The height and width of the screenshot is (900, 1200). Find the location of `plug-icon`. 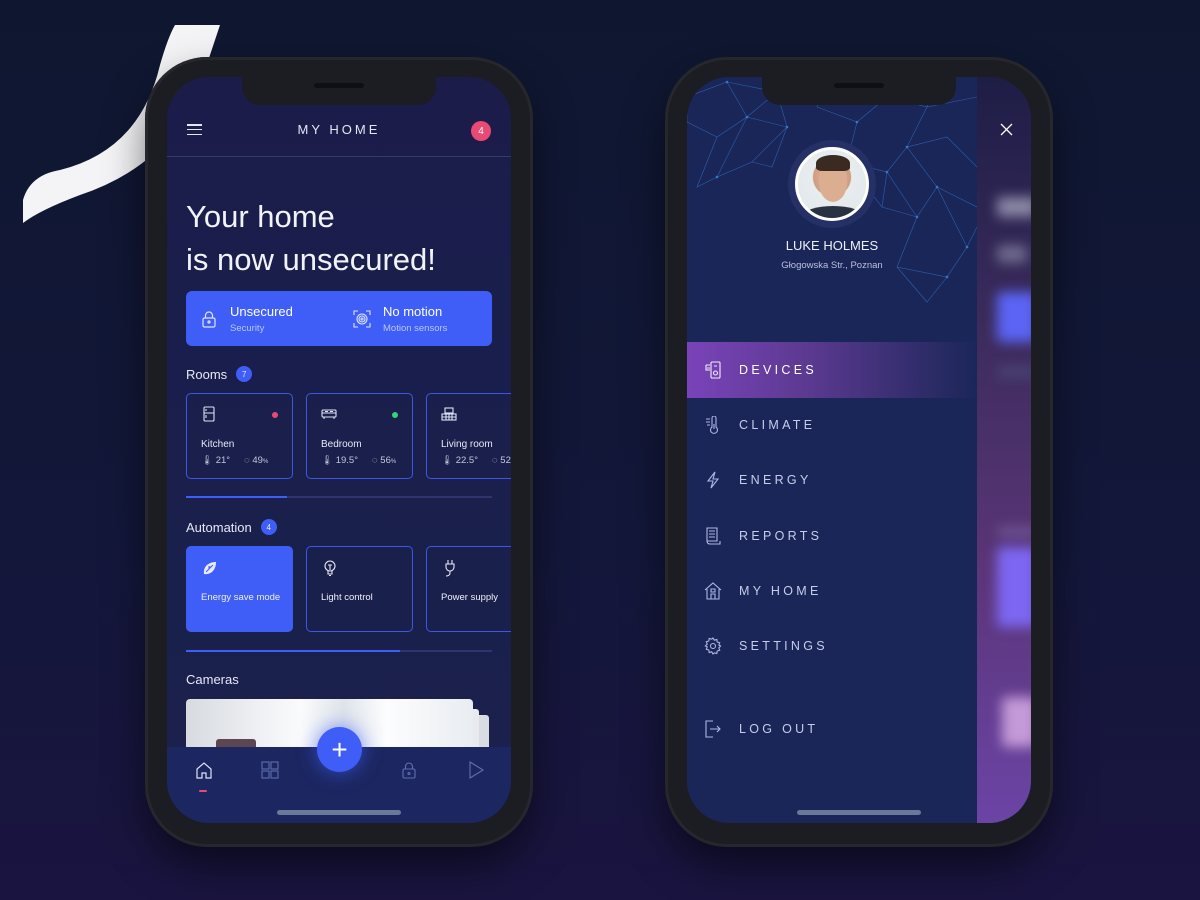

plug-icon is located at coordinates (450, 568).